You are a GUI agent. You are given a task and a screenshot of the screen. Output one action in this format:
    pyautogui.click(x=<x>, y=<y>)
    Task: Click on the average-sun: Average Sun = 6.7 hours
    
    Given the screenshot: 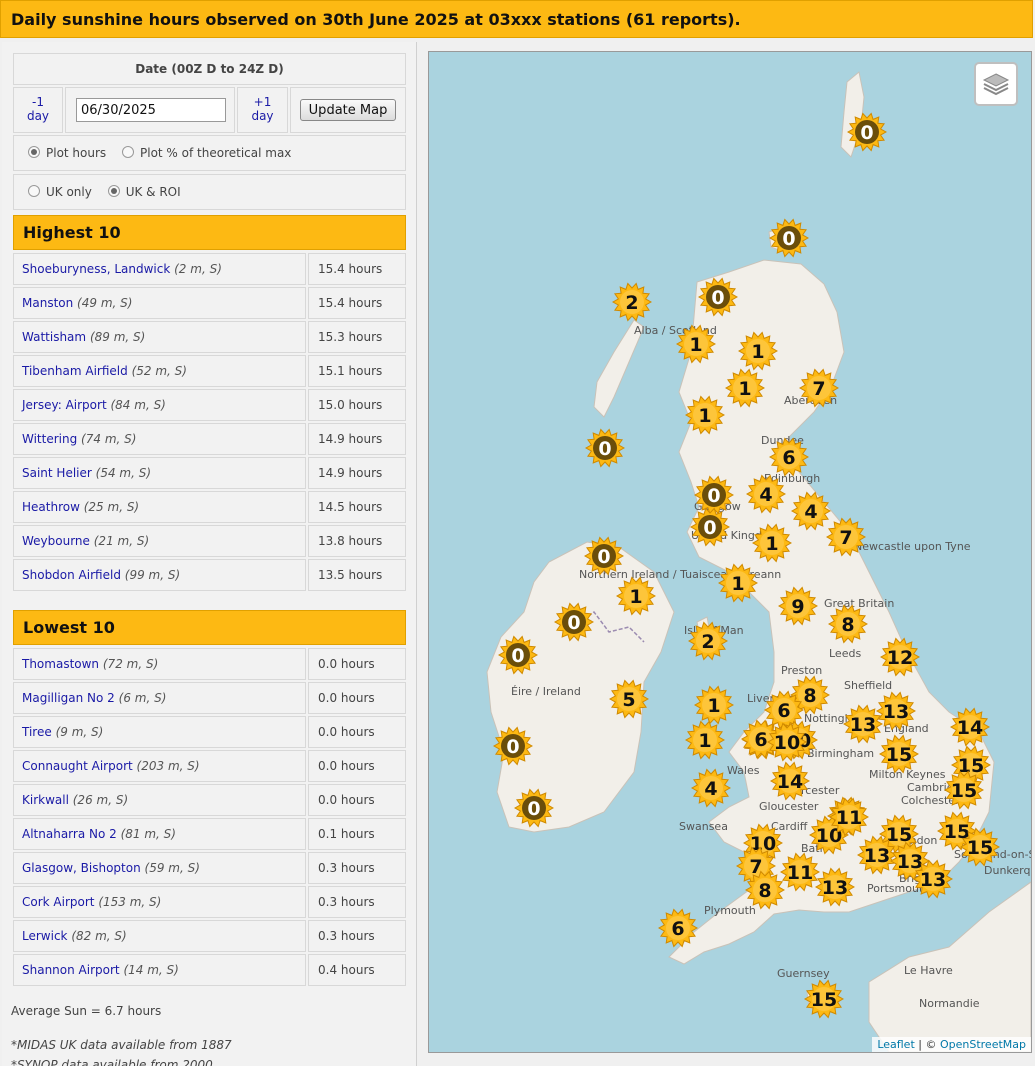 What is the action you would take?
    pyautogui.click(x=86, y=1011)
    